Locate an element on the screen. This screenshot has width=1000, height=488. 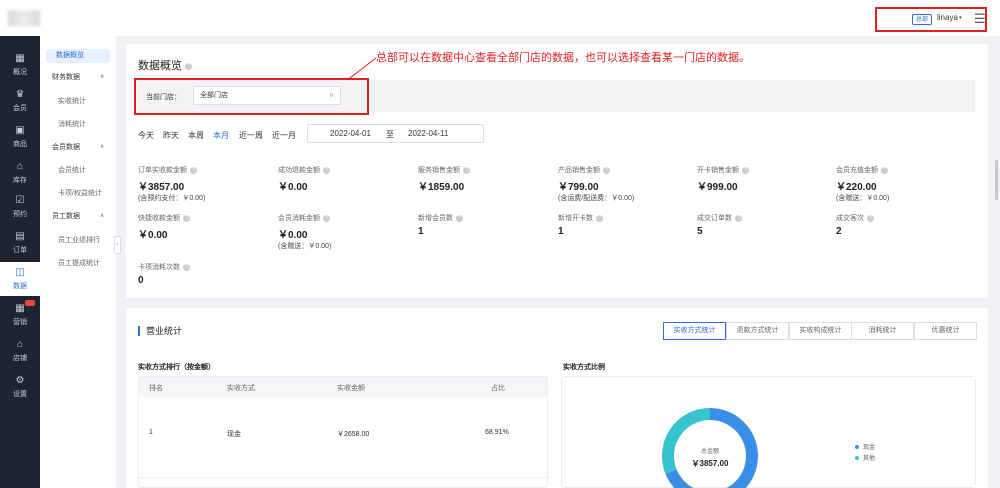
hamburger-menu-icon: ☰ is located at coordinates (980, 19).